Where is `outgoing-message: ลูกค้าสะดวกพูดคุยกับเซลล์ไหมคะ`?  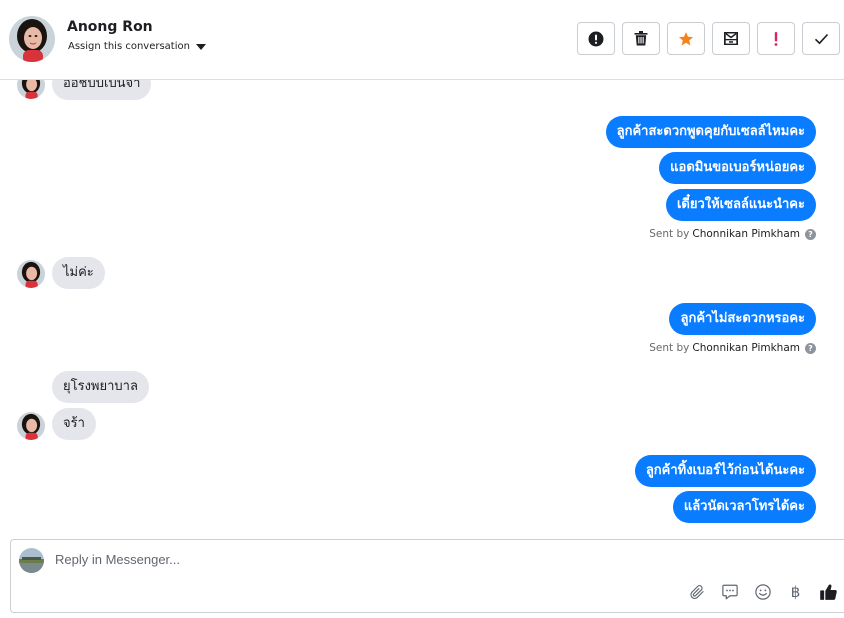 outgoing-message: ลูกค้าสะดวกพูดคุยกับเซลล์ไหมคะ is located at coordinates (710, 132).